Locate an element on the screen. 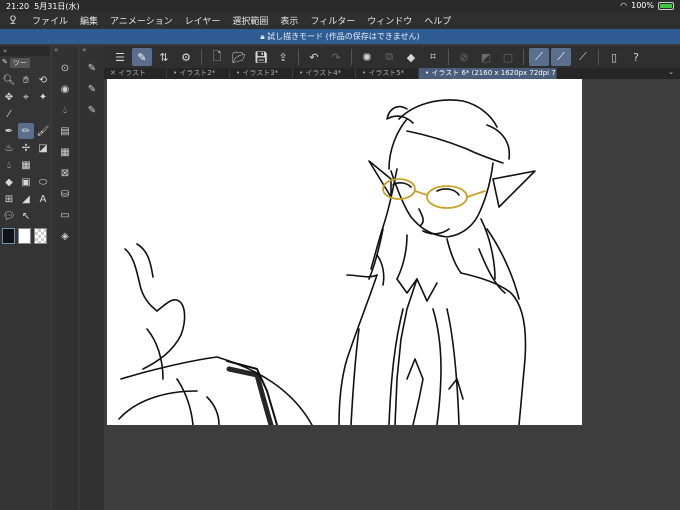 The height and width of the screenshot is (510, 680). invert-selection-icon: ◩ is located at coordinates (486, 57).